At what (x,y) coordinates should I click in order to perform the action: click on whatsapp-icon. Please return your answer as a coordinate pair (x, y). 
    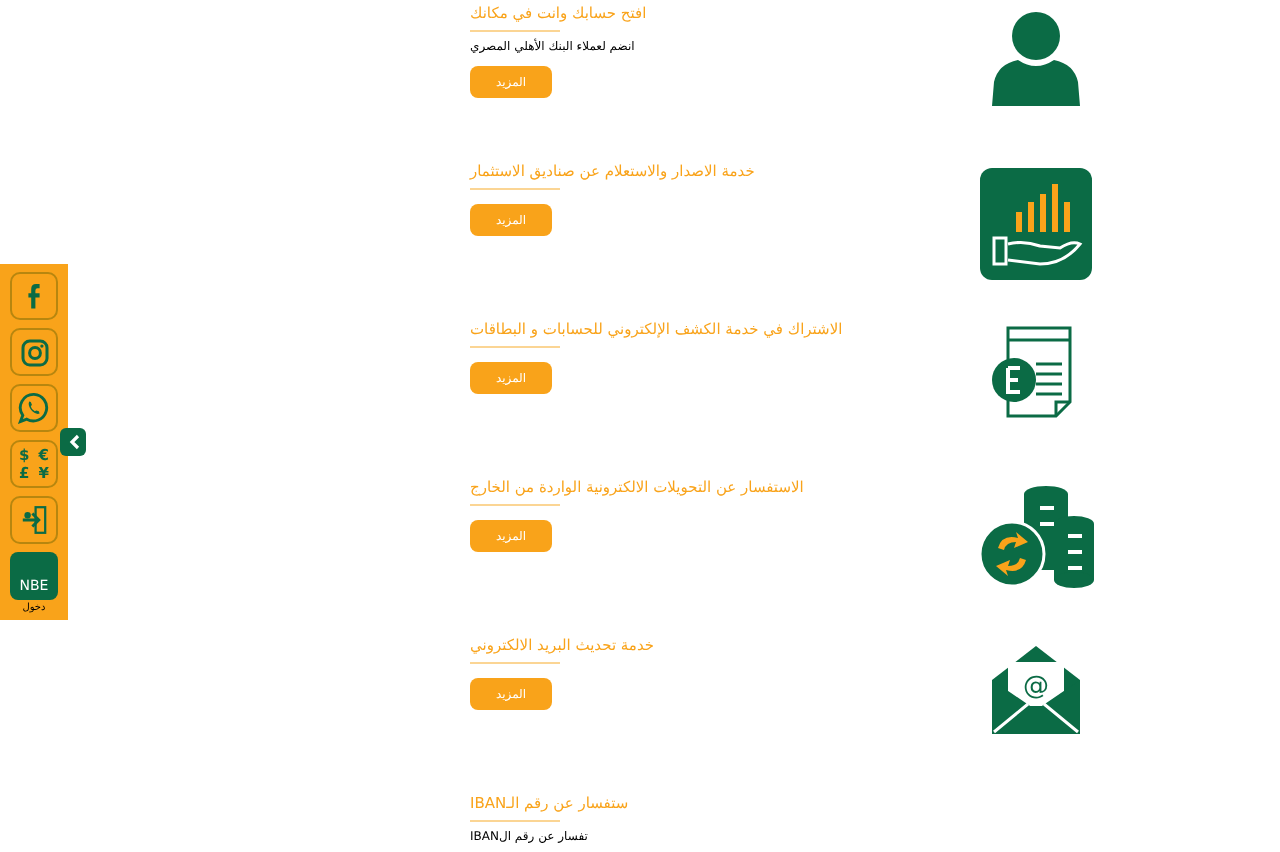
    Looking at the image, I should click on (34, 408).